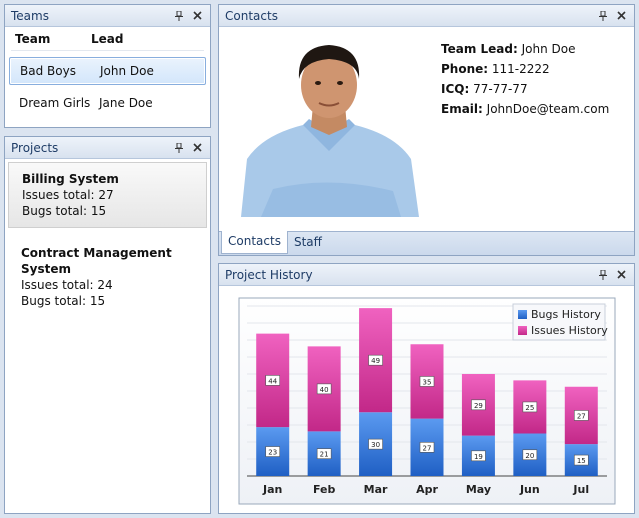 This screenshot has width=639, height=518. What do you see at coordinates (272, 489) in the screenshot?
I see `x-tick-label: Jan` at bounding box center [272, 489].